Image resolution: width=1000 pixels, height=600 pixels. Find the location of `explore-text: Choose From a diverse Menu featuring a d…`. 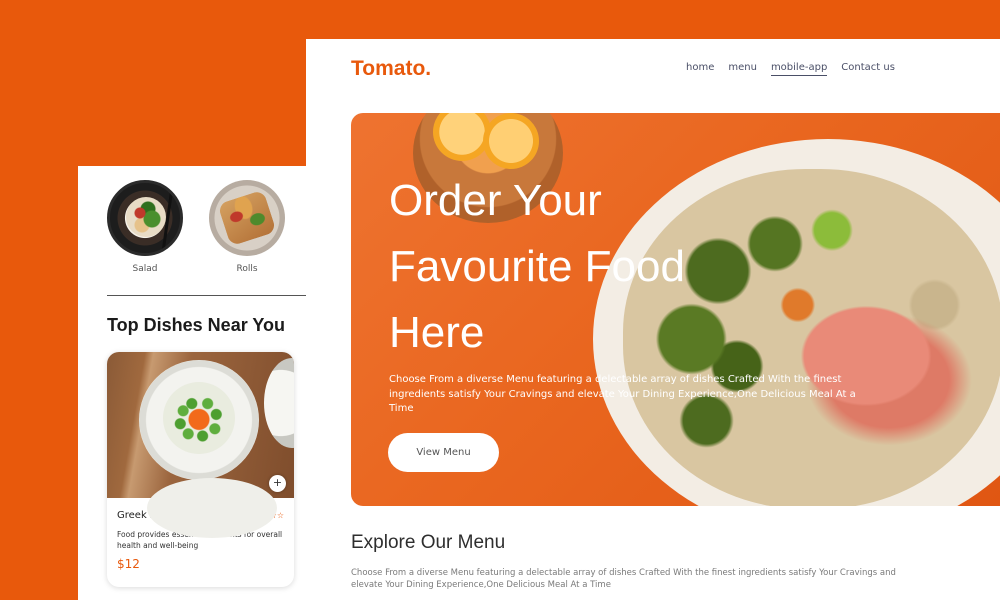

explore-text: Choose From a diverse Menu featuring a d… is located at coordinates (623, 579).